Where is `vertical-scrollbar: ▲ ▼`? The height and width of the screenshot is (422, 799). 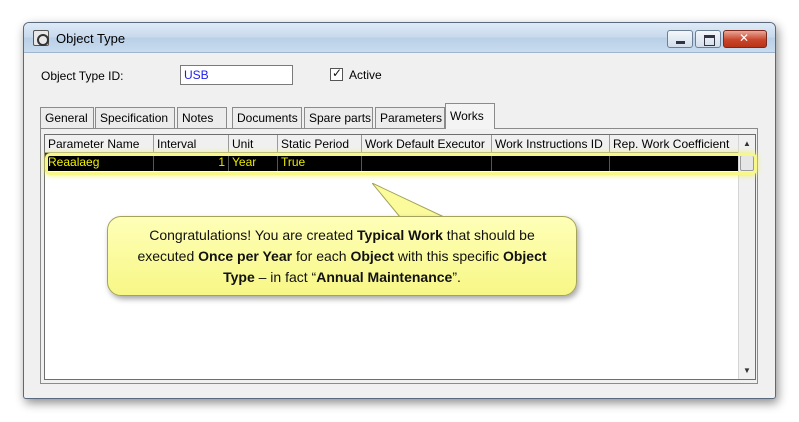 vertical-scrollbar: ▲ ▼ is located at coordinates (746, 257).